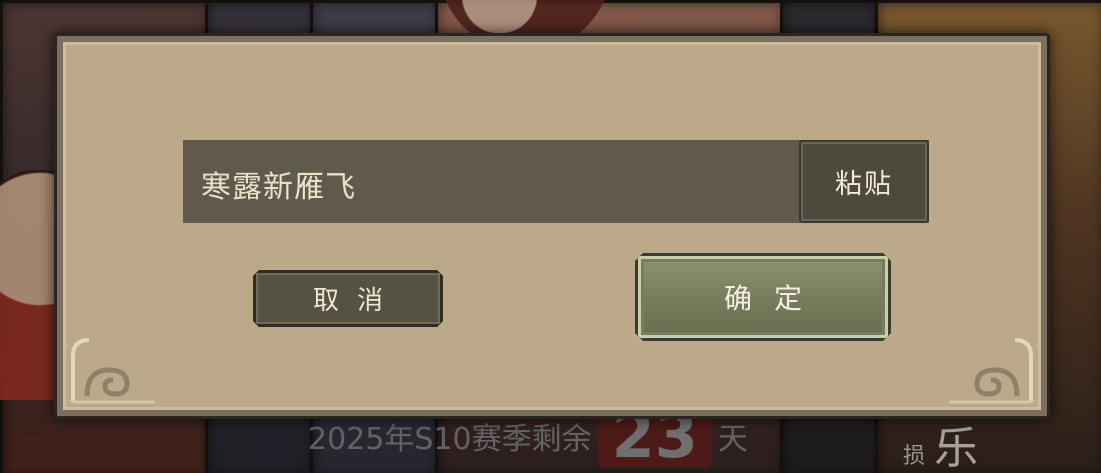 The width and height of the screenshot is (1101, 473). Describe the element at coordinates (113, 371) in the screenshot. I see `corner-ornament-left` at that location.